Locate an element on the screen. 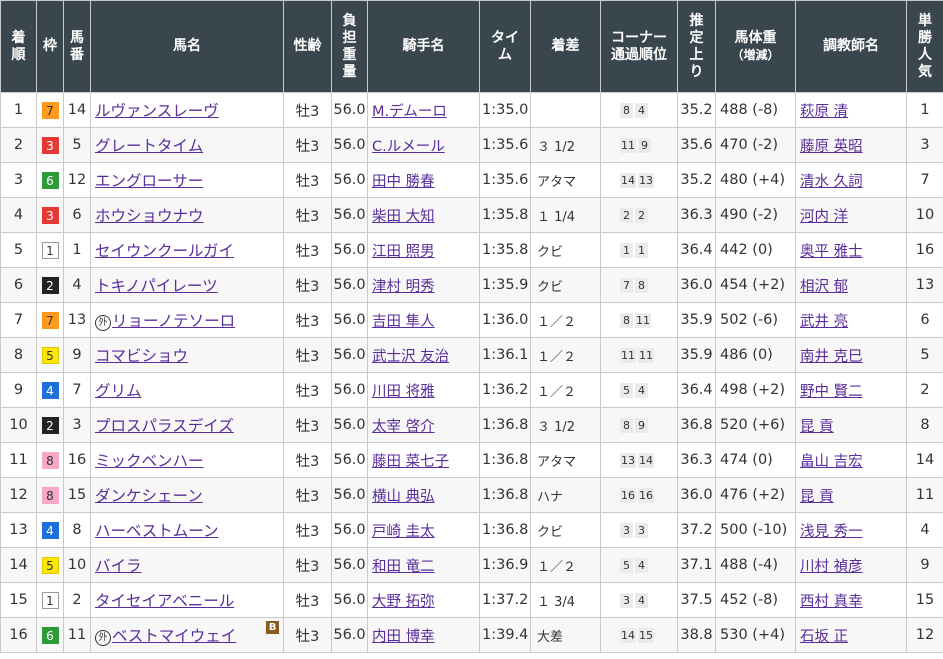 The width and height of the screenshot is (943, 659). horse-number: 5 is located at coordinates (77, 145).